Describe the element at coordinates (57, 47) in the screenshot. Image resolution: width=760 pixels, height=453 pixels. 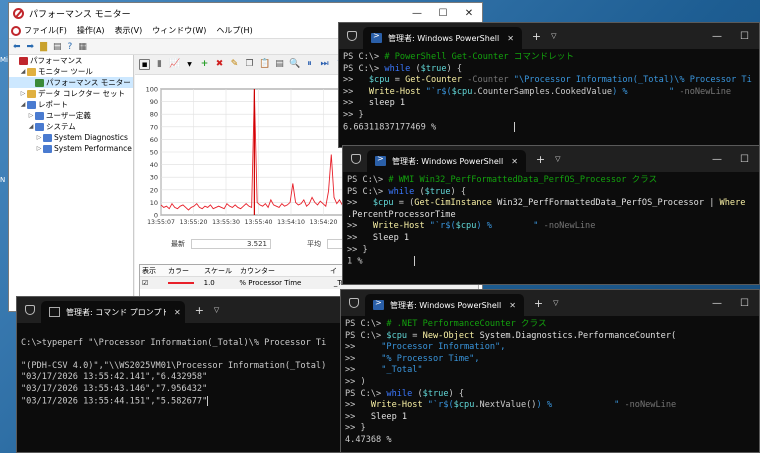
I see `show-hide-tree-icon: ▤` at that location.